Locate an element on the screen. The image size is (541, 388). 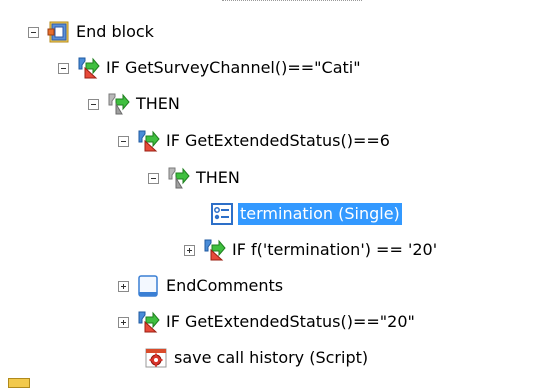
tree-node-termination-single: termination (Single) is located at coordinates (306, 214).